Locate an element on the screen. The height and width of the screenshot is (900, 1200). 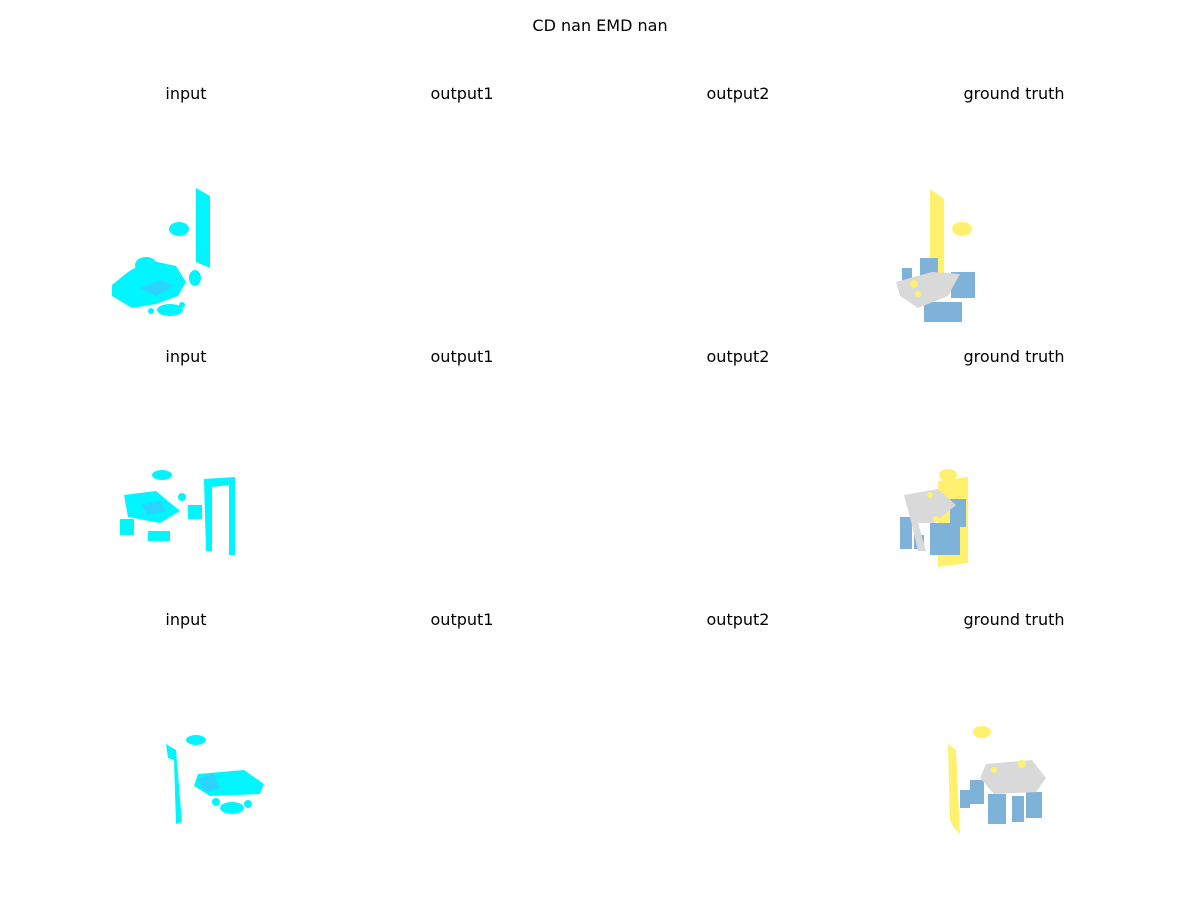
panel-row2-output2: output2 is located at coordinates (738, 476).